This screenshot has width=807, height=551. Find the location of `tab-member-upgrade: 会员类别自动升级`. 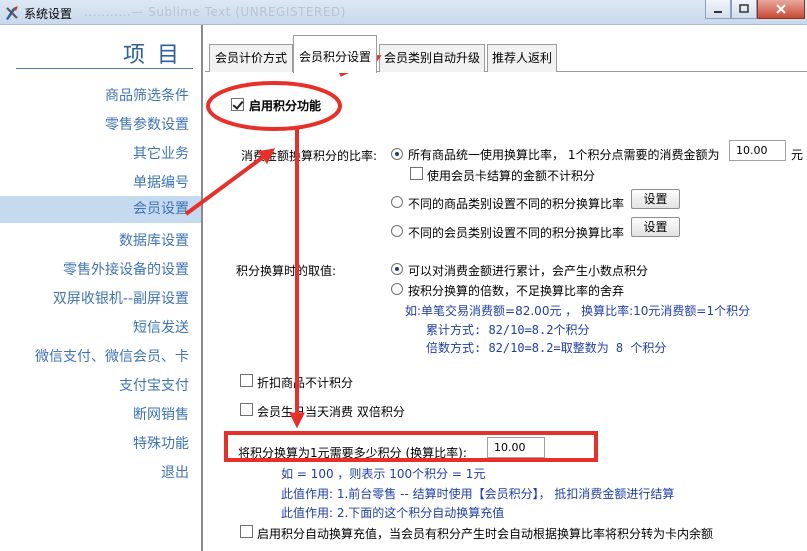

tab-member-upgrade: 会员类别自动升级 is located at coordinates (432, 58).